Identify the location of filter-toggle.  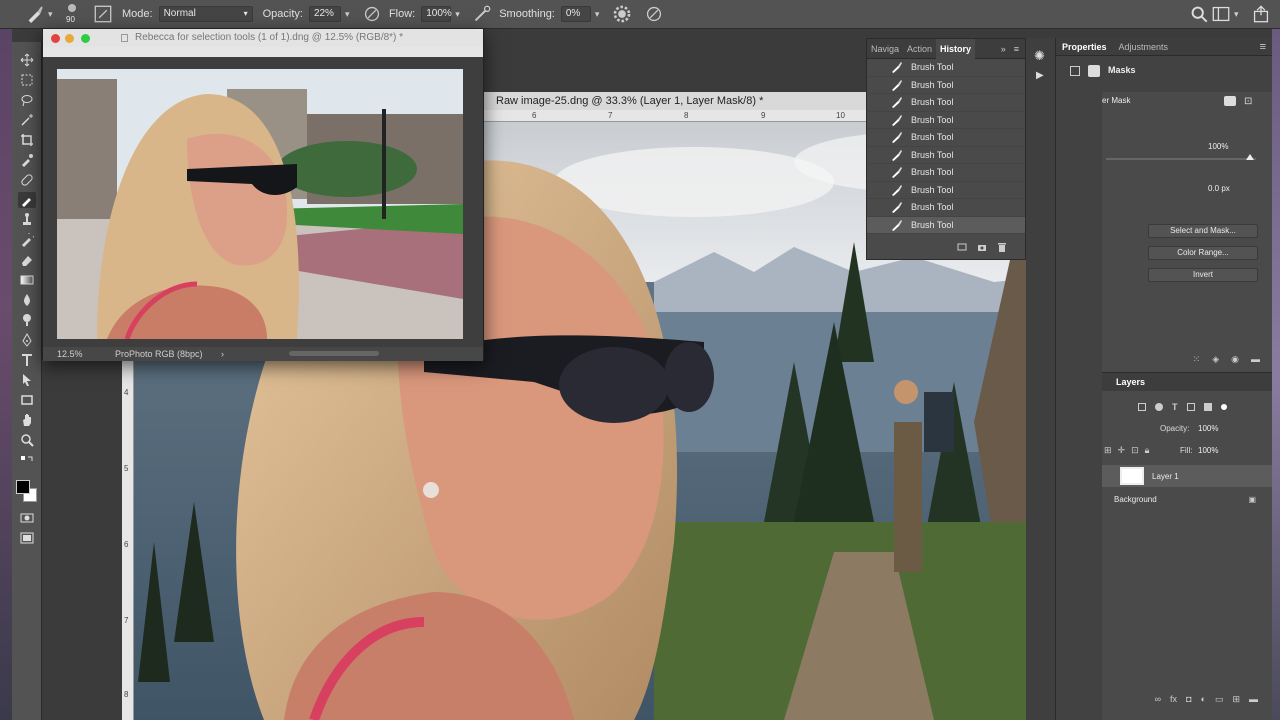
(1223, 407).